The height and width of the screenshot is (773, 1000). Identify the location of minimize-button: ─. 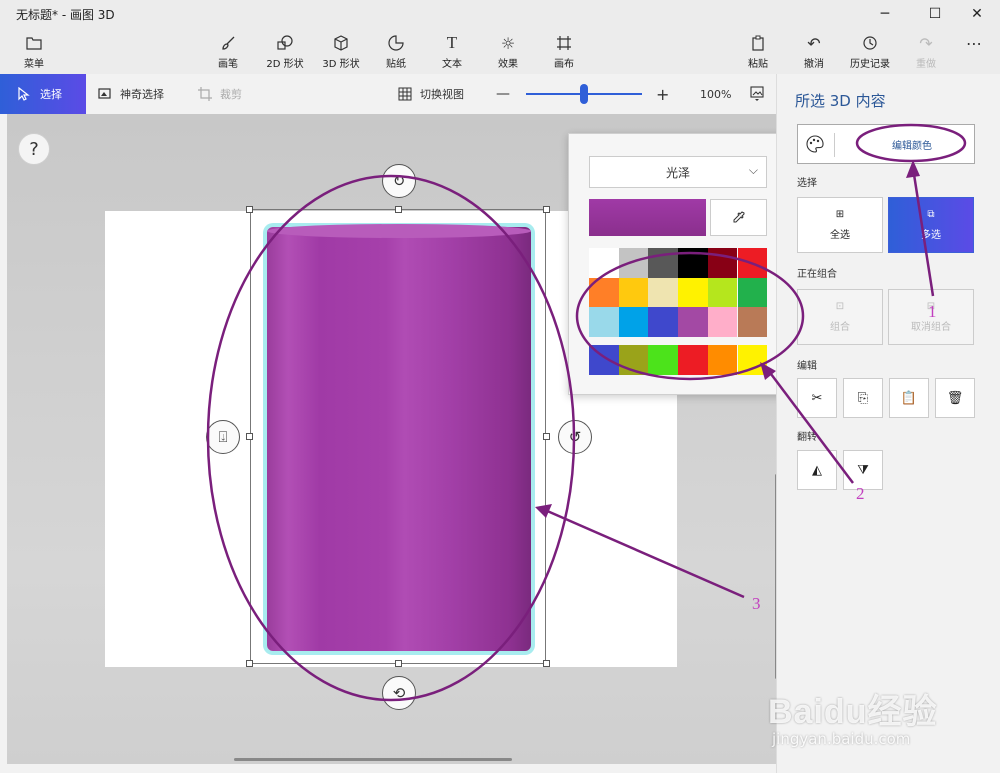
(885, 14).